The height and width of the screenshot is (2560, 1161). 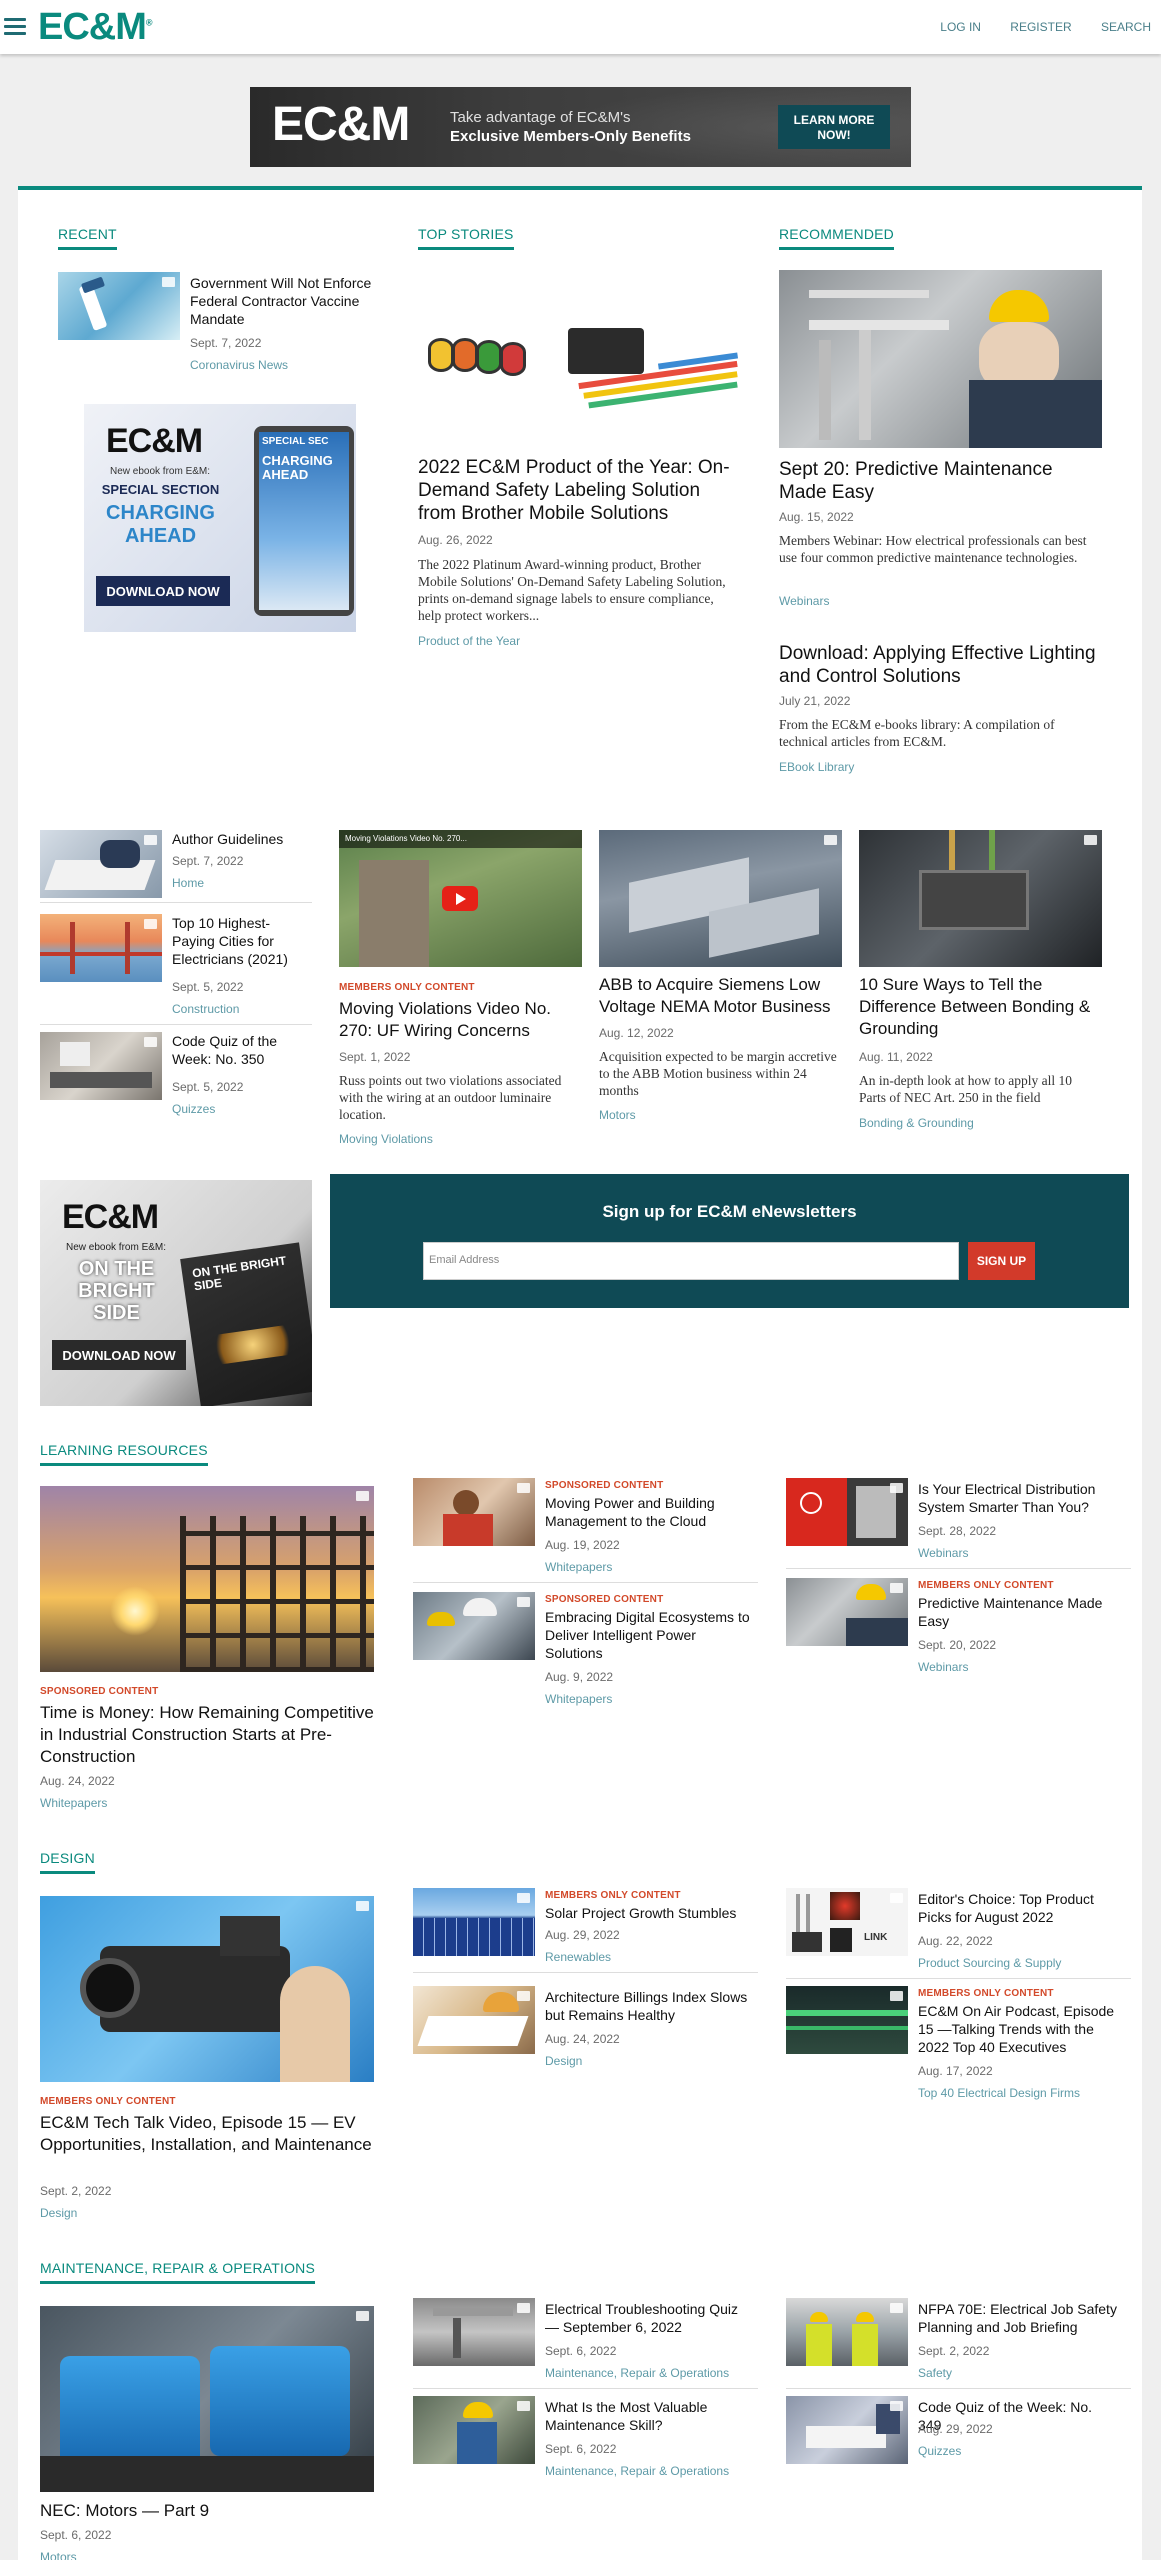 What do you see at coordinates (1001, 1261) in the screenshot?
I see `signup-button: SIGN UP` at bounding box center [1001, 1261].